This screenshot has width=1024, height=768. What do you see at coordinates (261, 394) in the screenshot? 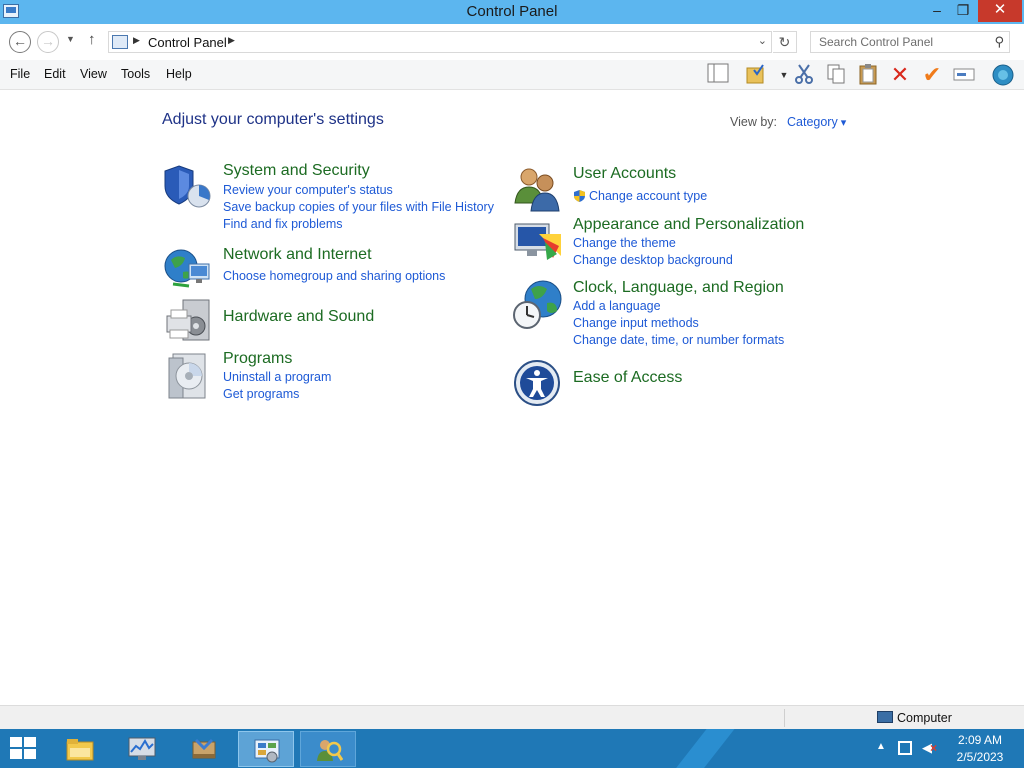
I see `link-get-programs: Get programs` at bounding box center [261, 394].